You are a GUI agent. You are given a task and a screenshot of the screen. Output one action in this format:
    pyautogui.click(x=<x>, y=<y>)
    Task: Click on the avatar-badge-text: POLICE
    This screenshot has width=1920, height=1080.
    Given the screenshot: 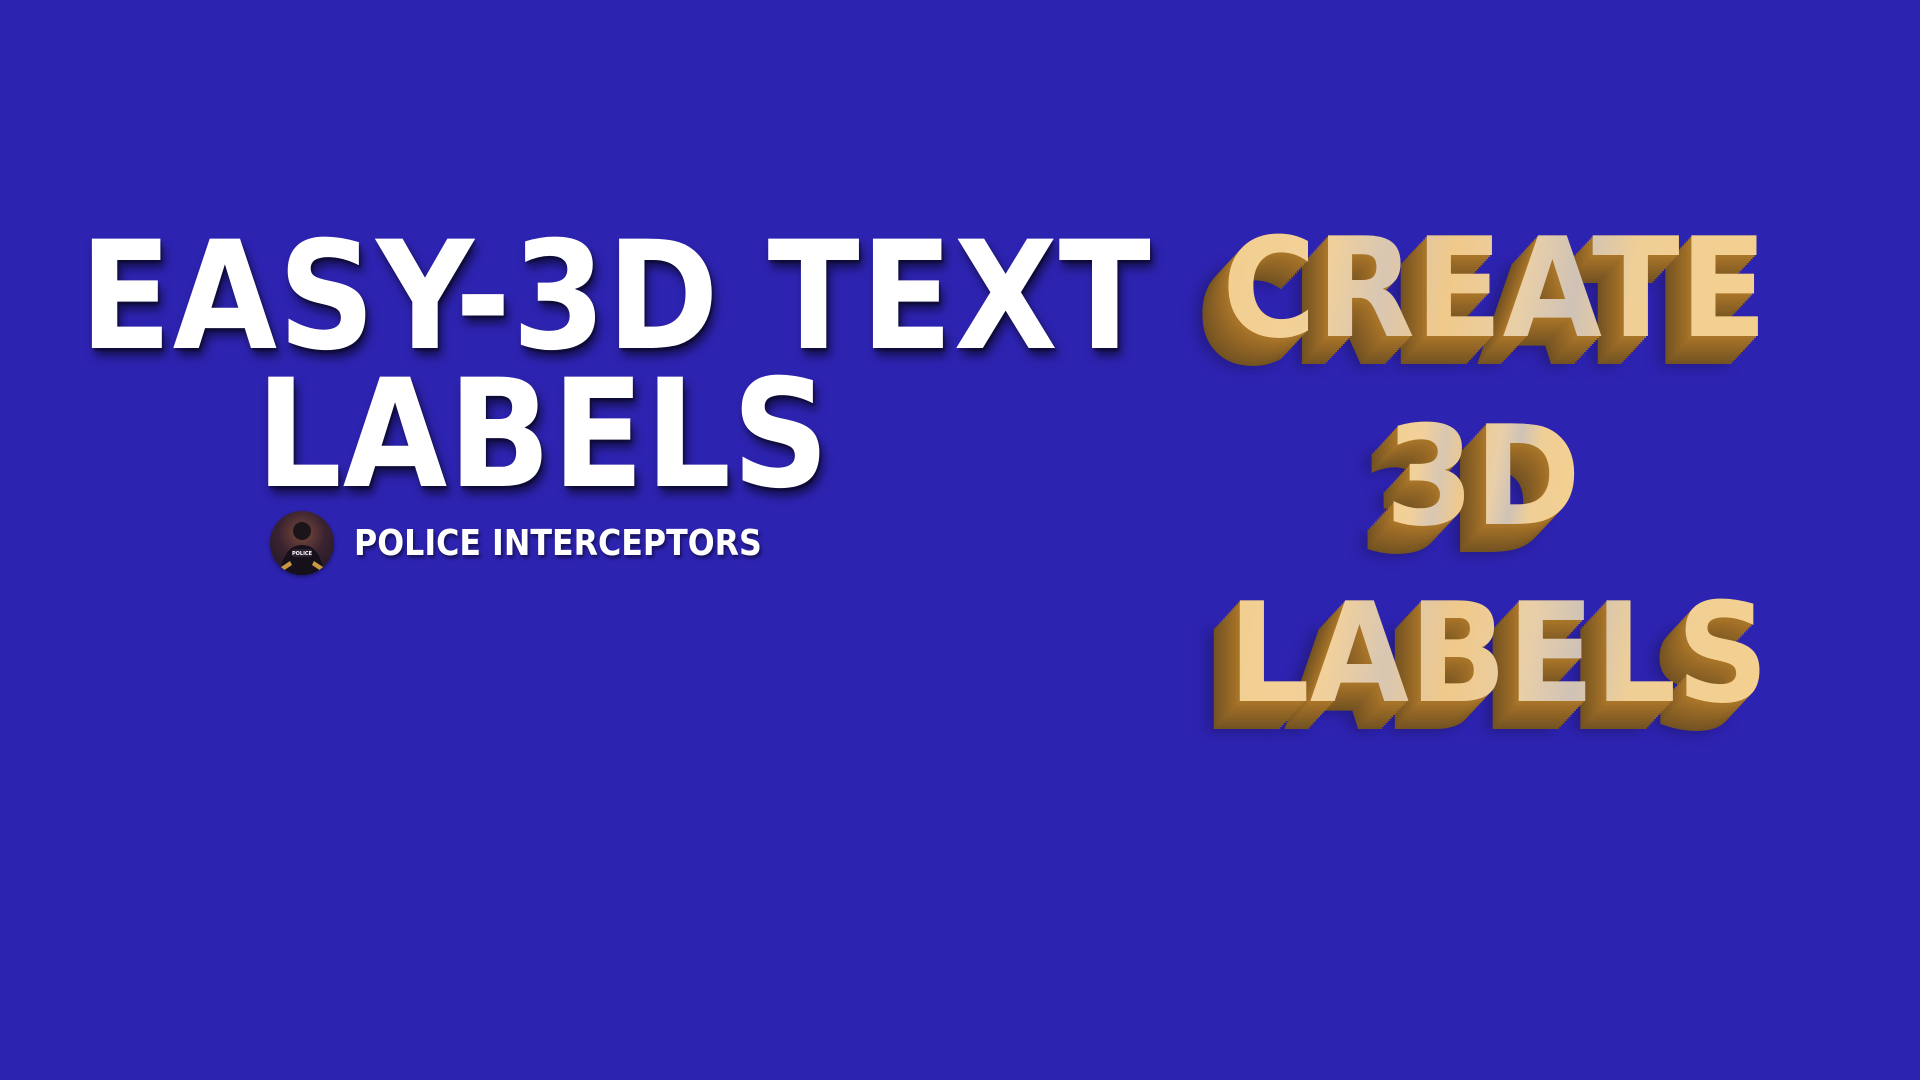 What is the action you would take?
    pyautogui.click(x=302, y=554)
    